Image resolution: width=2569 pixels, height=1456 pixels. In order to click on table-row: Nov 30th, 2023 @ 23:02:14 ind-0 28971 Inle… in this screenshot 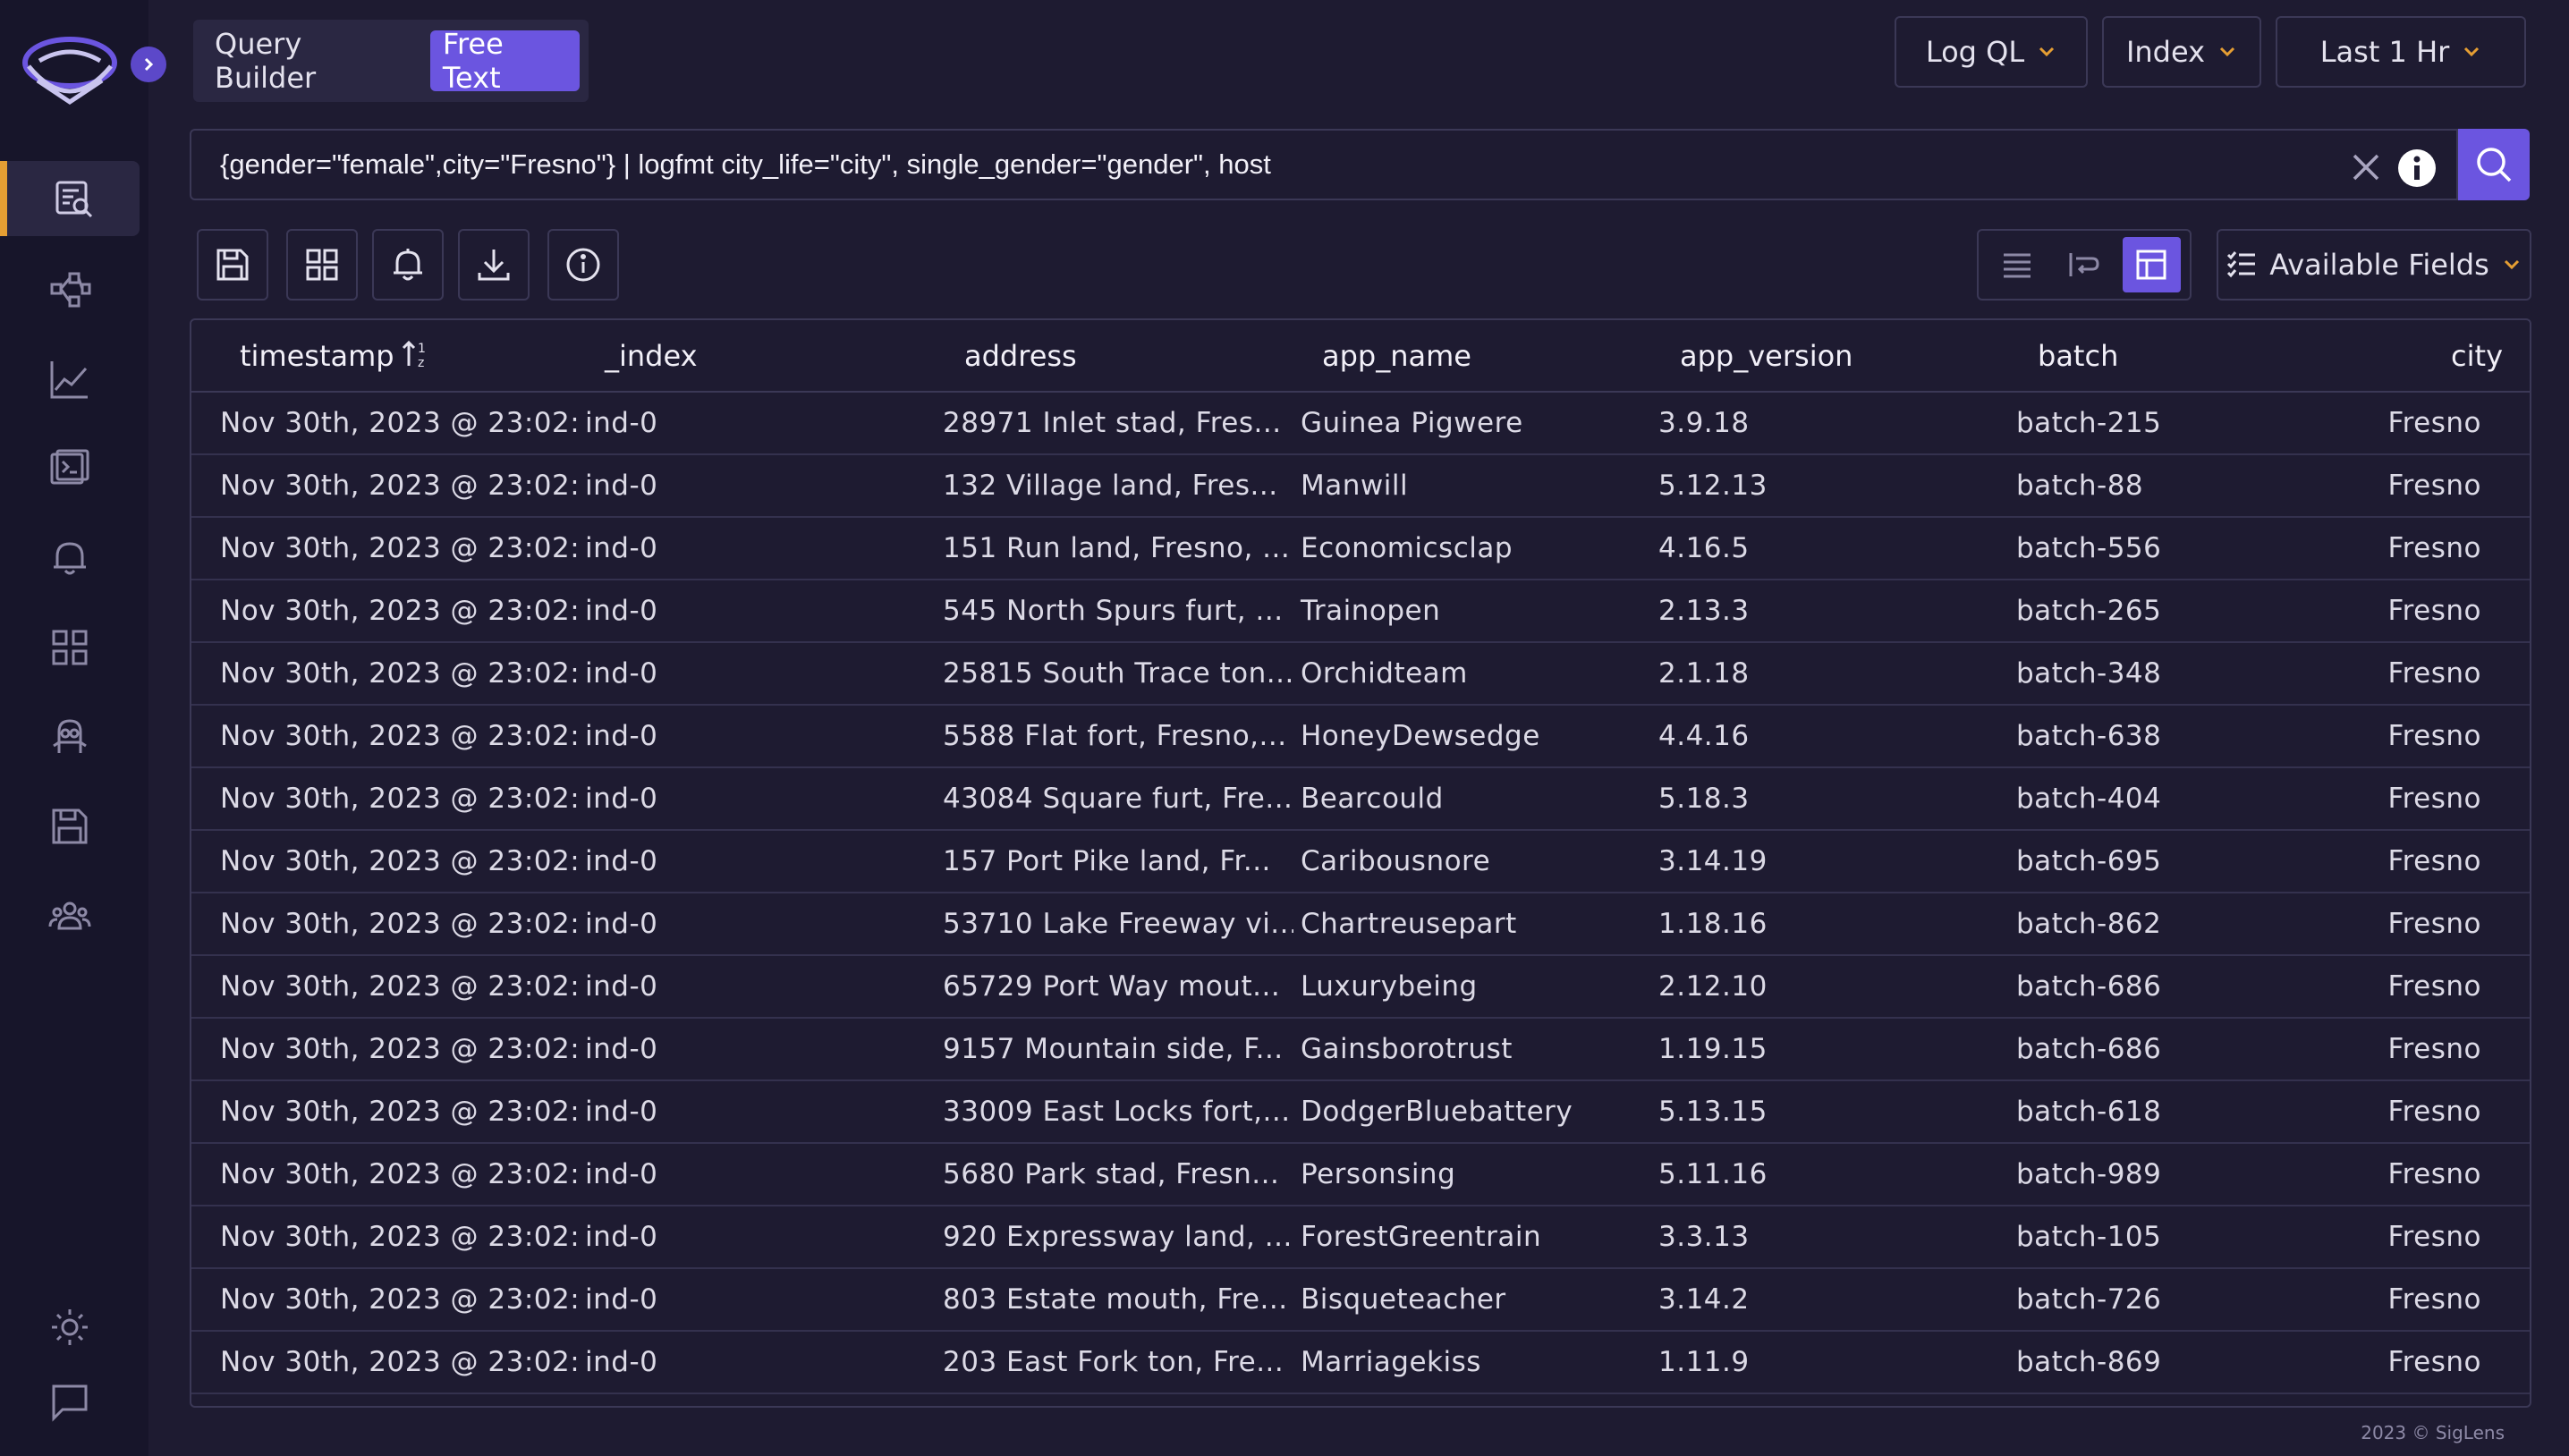, I will do `click(1360, 423)`.